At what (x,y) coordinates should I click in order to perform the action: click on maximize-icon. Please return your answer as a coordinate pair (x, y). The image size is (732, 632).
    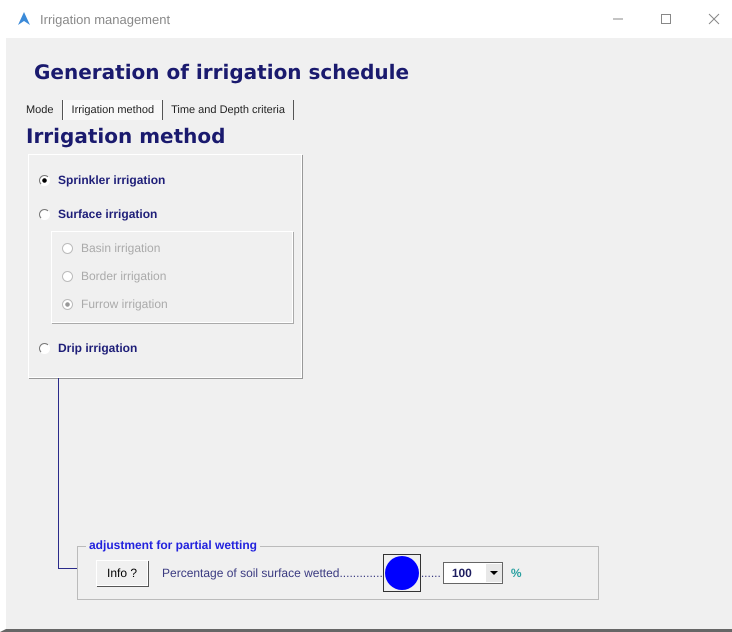
    Looking at the image, I should click on (666, 19).